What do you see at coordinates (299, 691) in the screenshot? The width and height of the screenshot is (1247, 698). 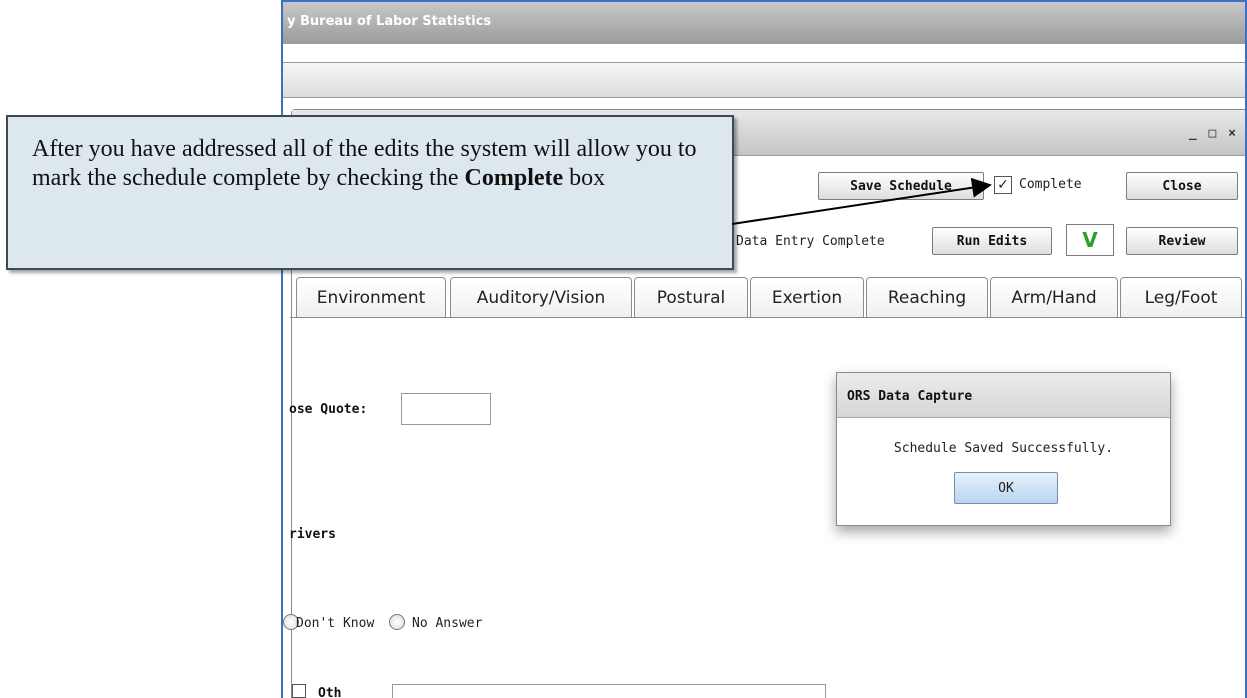 I see `other-checkbox` at bounding box center [299, 691].